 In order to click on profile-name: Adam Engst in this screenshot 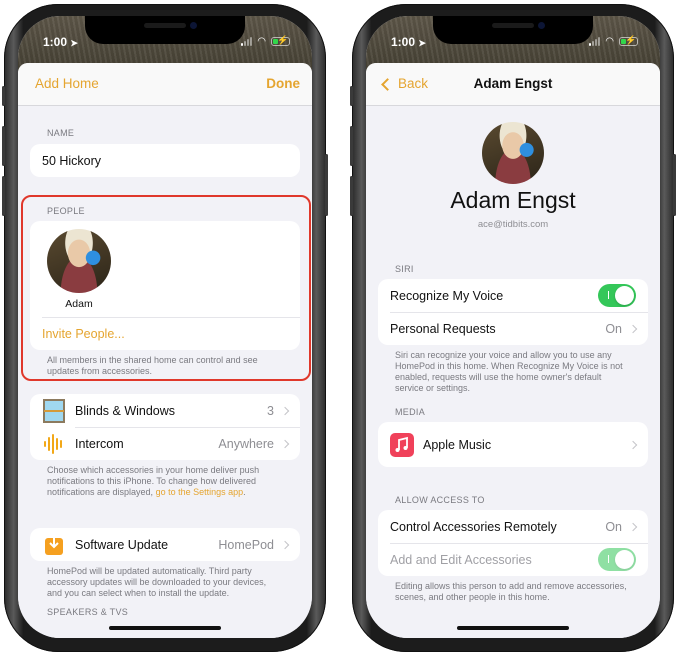, I will do `click(513, 200)`.